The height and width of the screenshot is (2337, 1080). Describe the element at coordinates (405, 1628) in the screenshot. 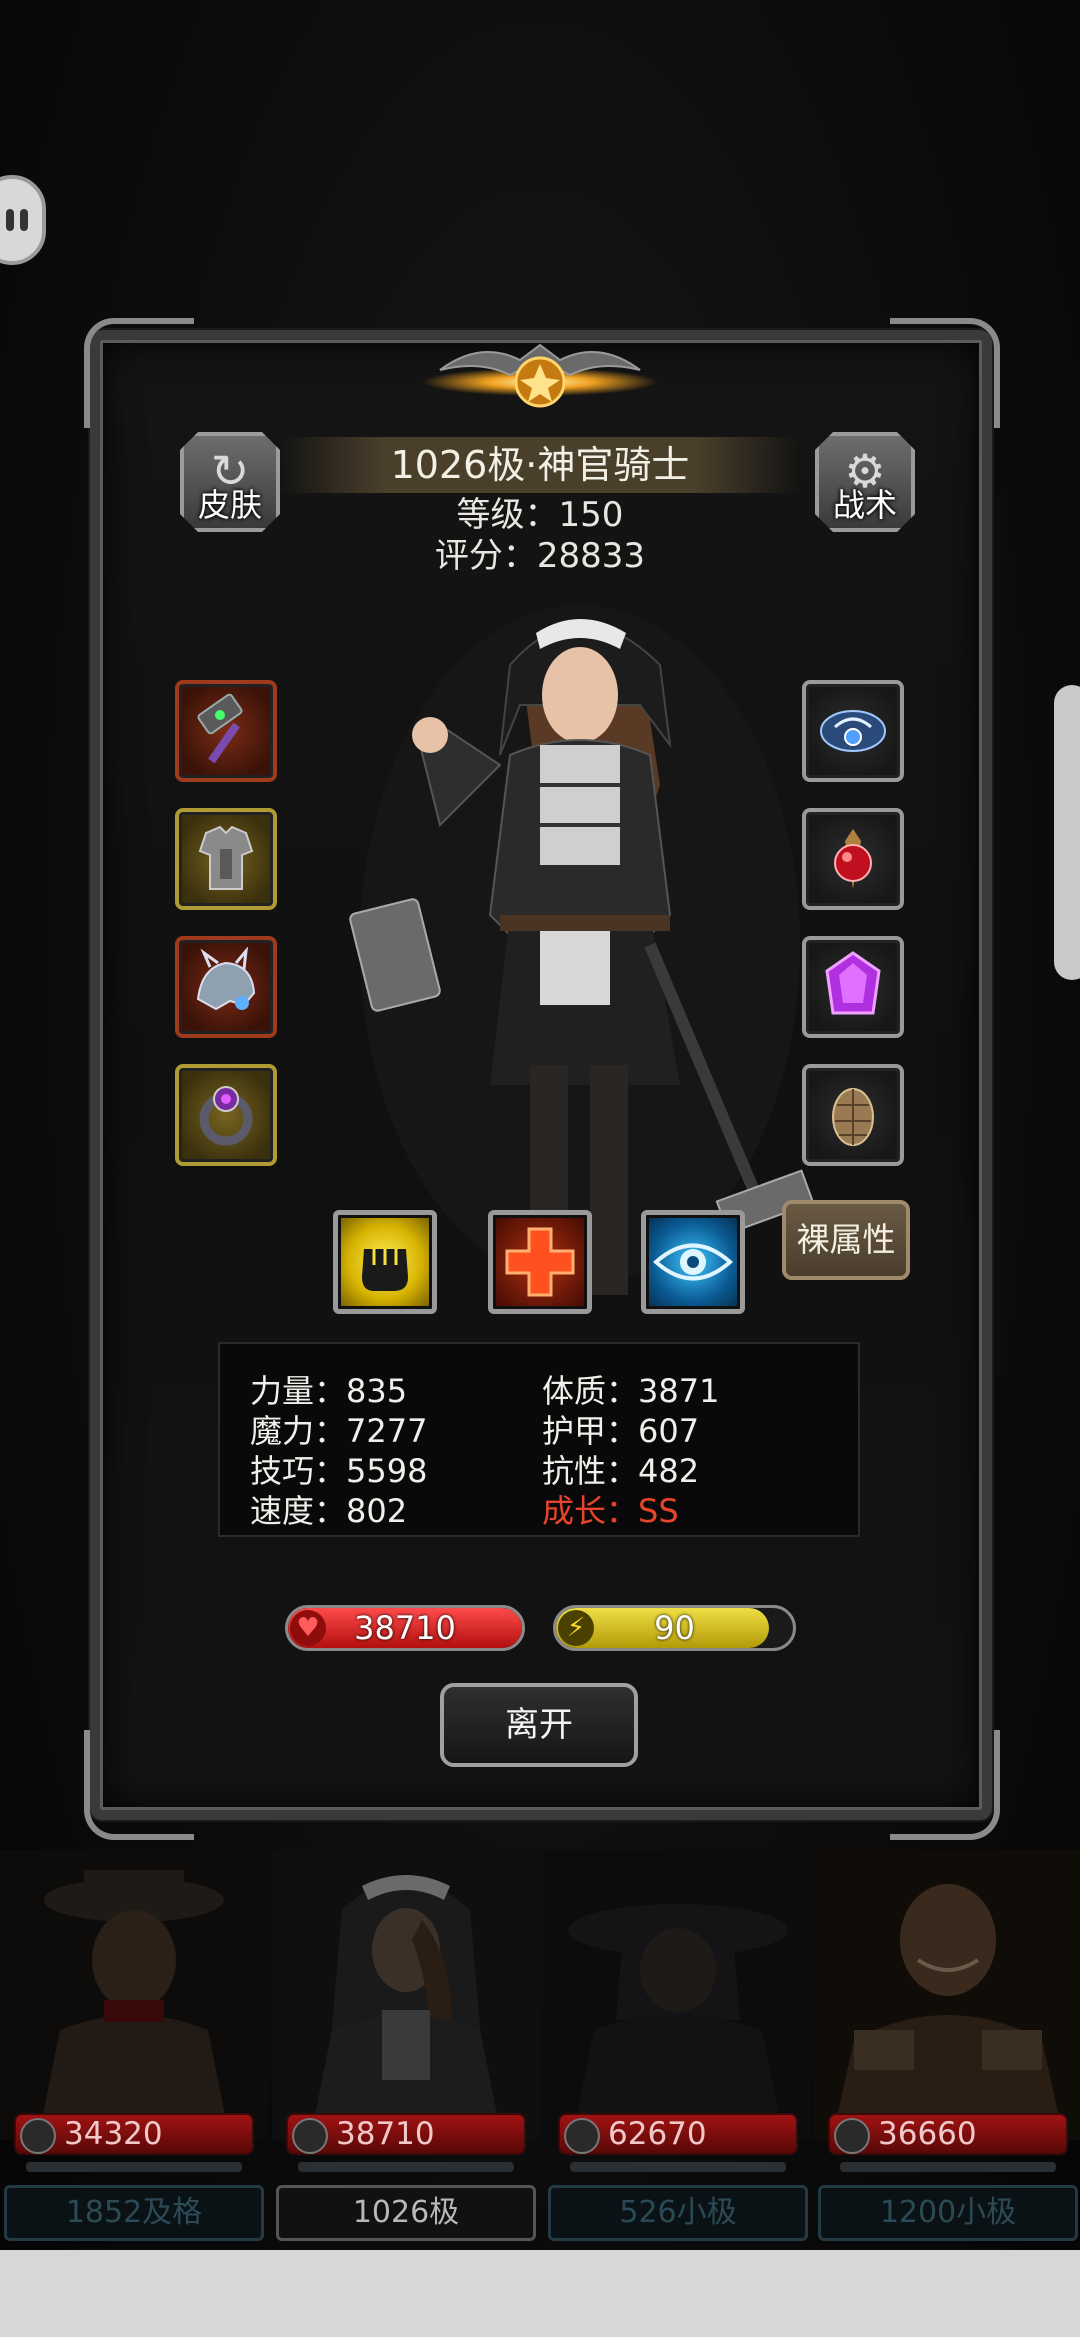

I see `hp-bar: ♥ 38710` at that location.